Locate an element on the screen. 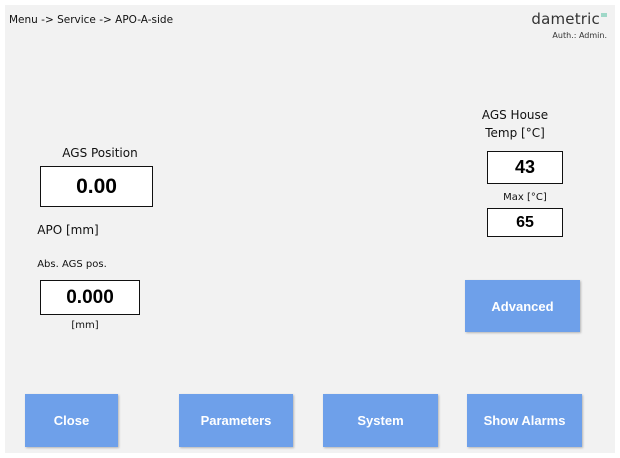 The image size is (620, 458). max-temp-label: Max [°C] is located at coordinates (525, 197).